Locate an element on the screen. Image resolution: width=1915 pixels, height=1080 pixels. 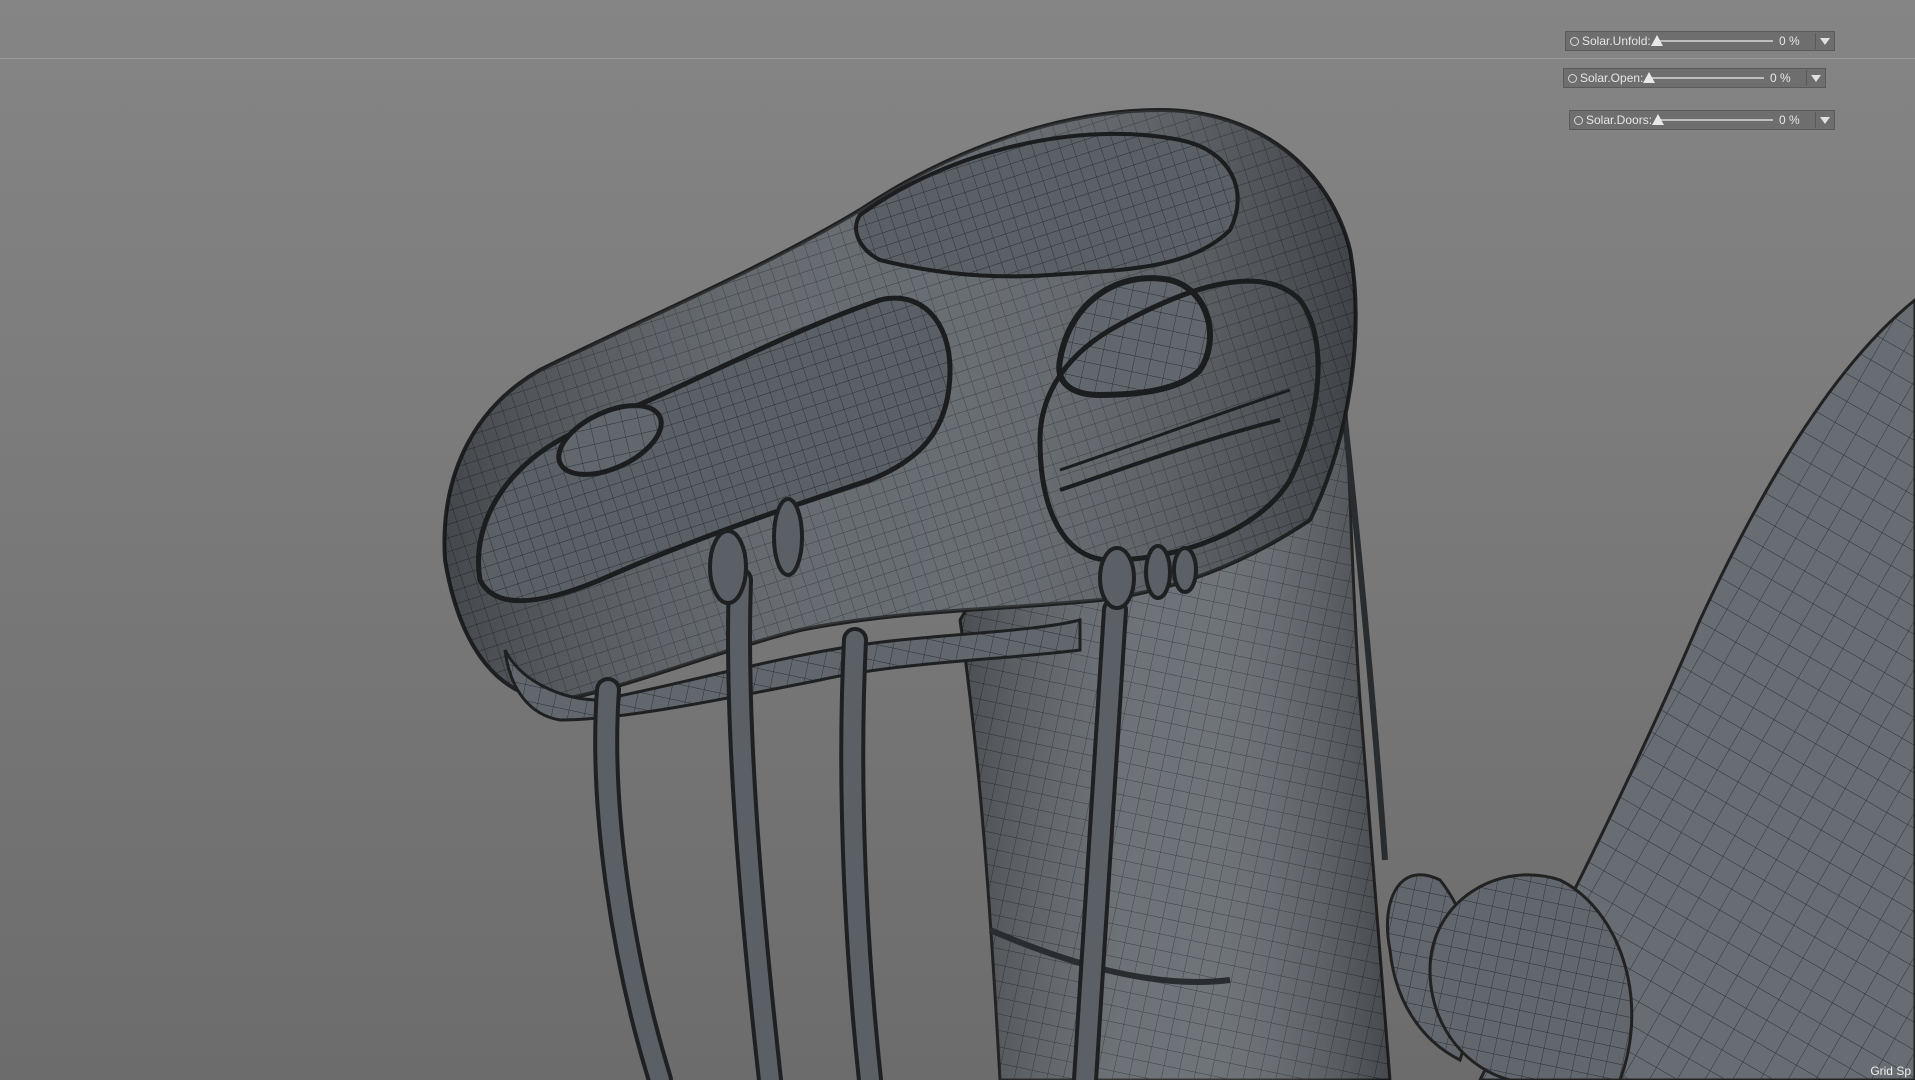
slider-label: Solar.Doors: is located at coordinates (1619, 120).